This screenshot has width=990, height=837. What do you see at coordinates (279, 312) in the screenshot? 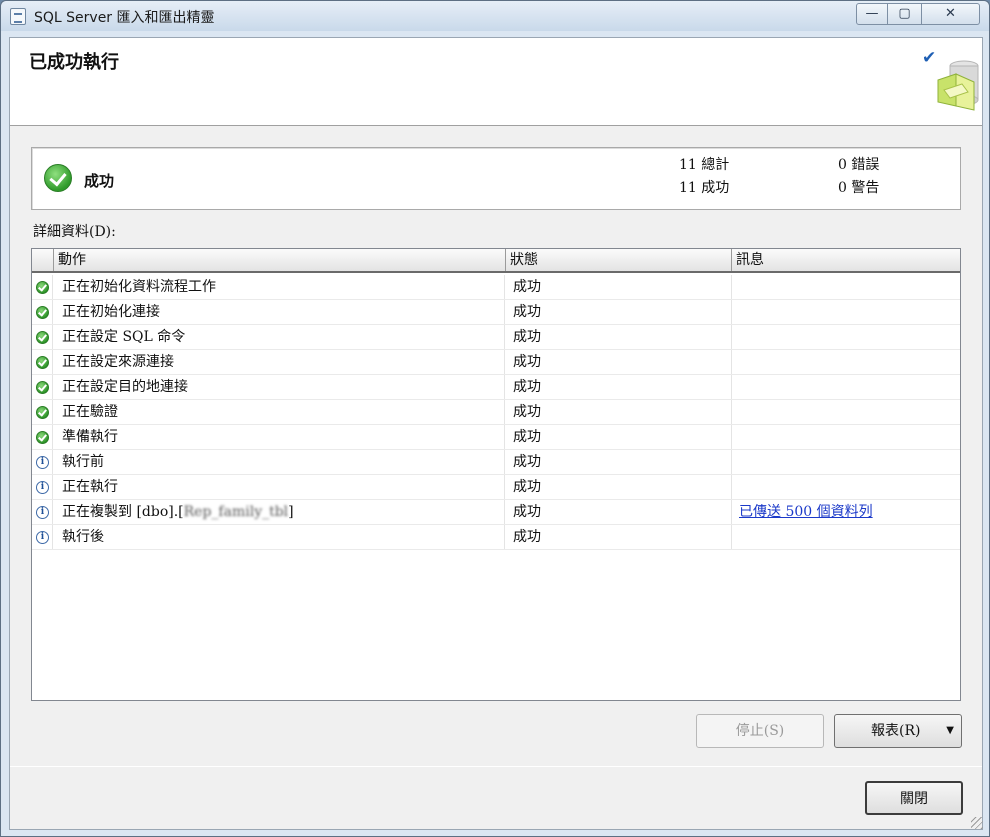
I see `action-cell: 正在初始化連接` at bounding box center [279, 312].